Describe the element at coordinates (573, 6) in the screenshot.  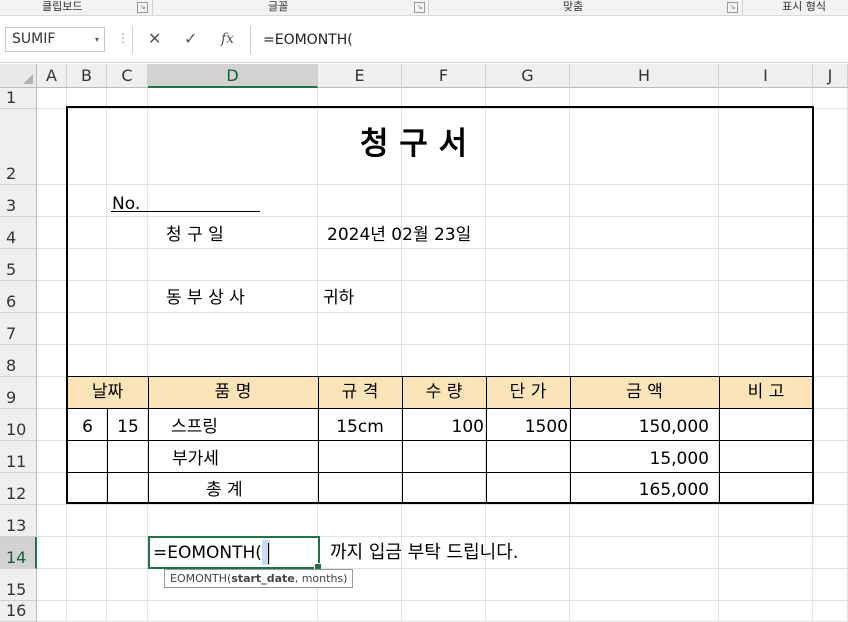
I see `ribbon-group-alignment: 맞춤` at that location.